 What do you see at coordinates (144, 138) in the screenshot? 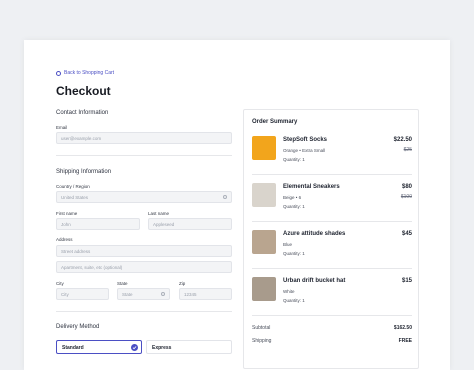
I see `email-field: user@example.com` at bounding box center [144, 138].